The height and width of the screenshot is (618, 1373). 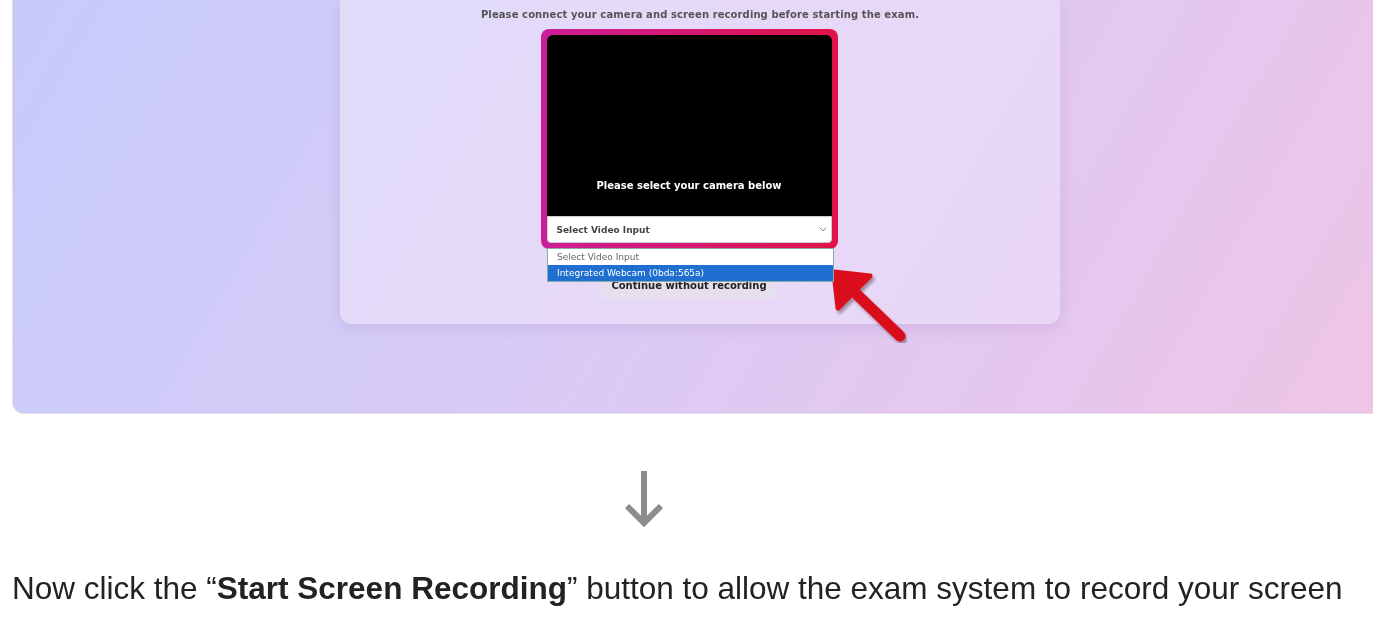 I want to click on instruction-text: Please connect your camera and screen recording before starting the exam., so click(x=700, y=14).